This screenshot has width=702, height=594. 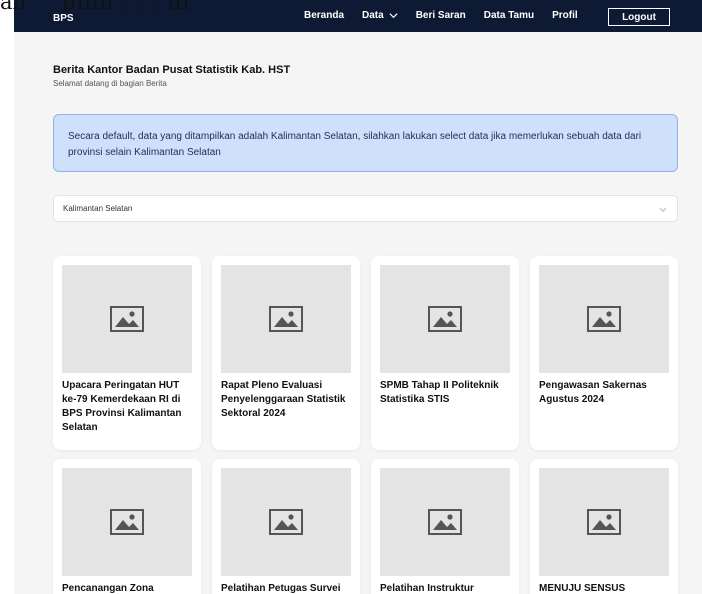 What do you see at coordinates (593, 392) in the screenshot?
I see `news-card-title: Pengawasan Sakernas Agustus 2024` at bounding box center [593, 392].